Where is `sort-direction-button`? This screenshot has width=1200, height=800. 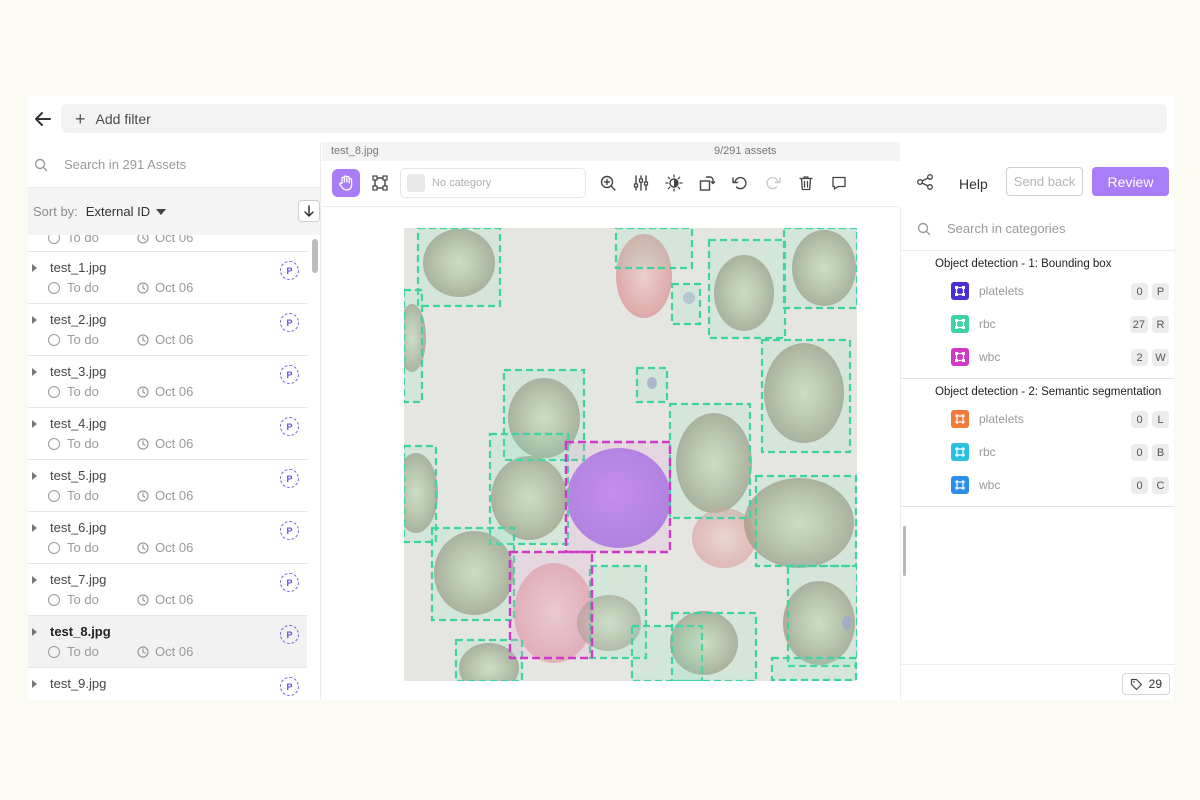
sort-direction-button is located at coordinates (309, 211).